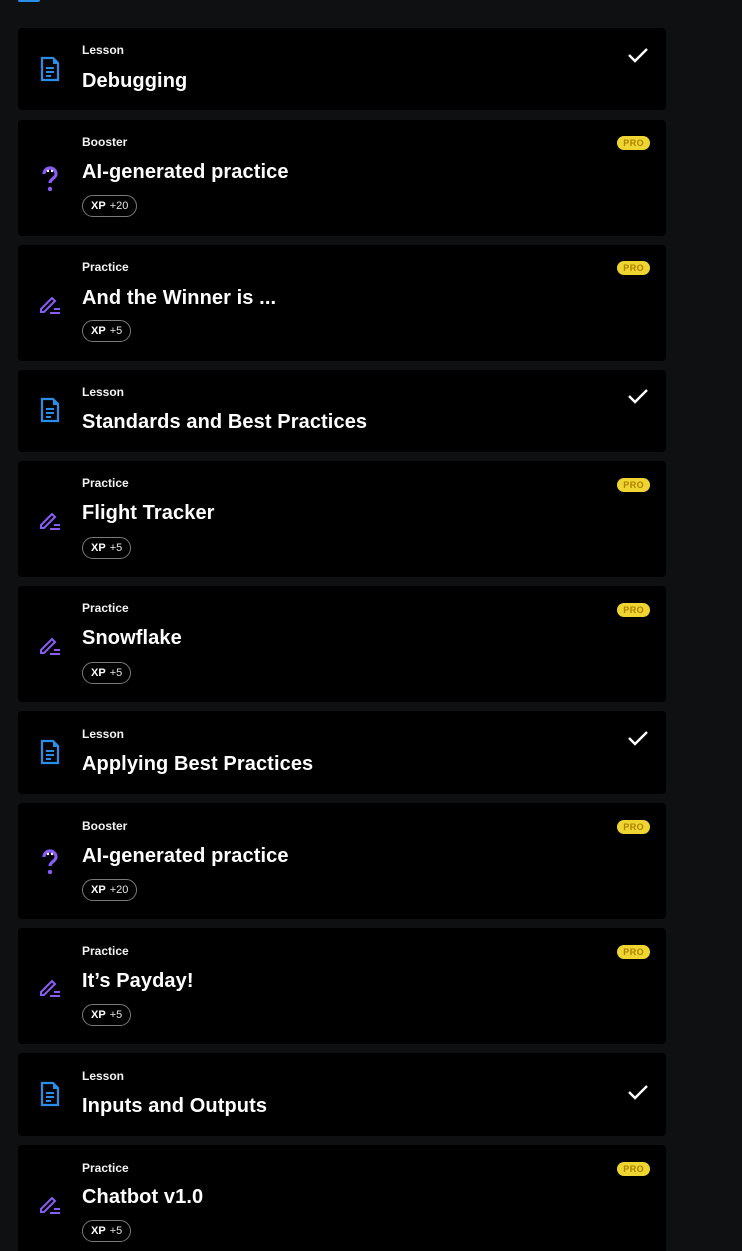 This screenshot has width=742, height=1251. What do you see at coordinates (138, 981) in the screenshot?
I see `item-title: It’s Payday!` at bounding box center [138, 981].